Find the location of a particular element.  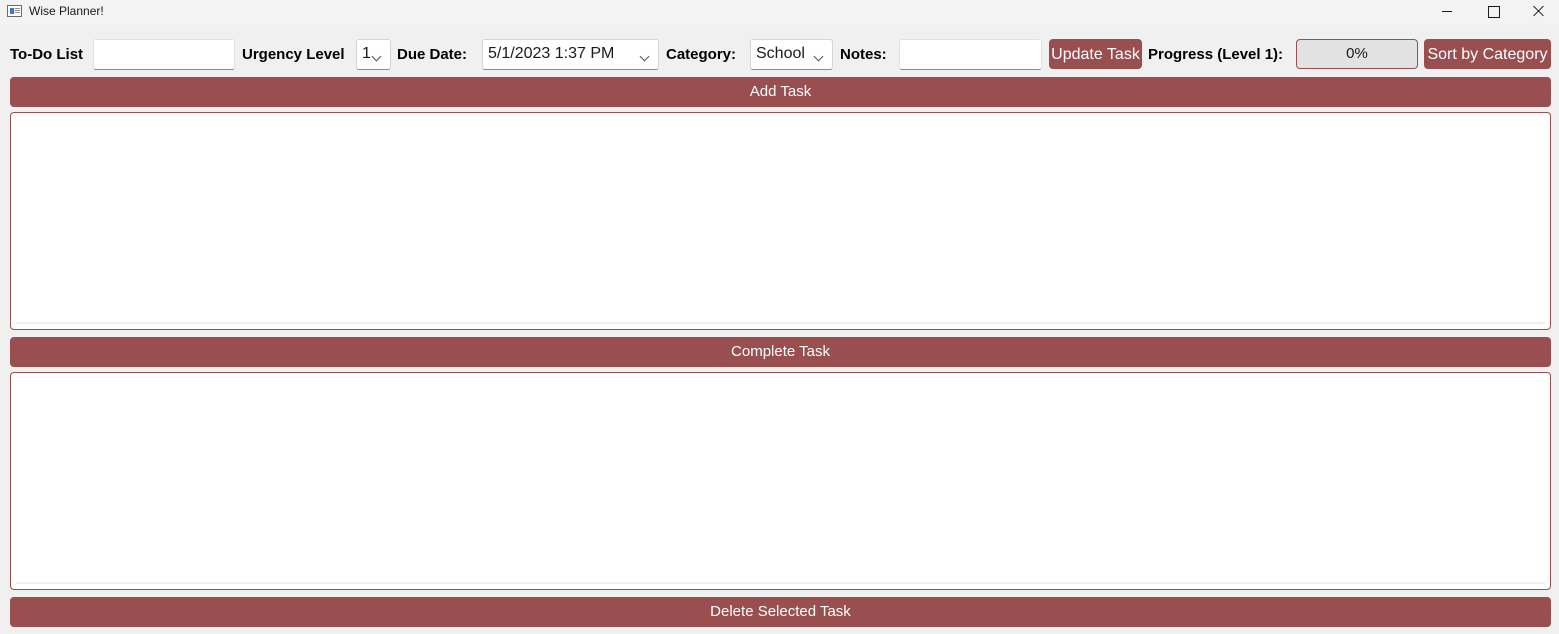

progress-bar: 0% is located at coordinates (1357, 54).